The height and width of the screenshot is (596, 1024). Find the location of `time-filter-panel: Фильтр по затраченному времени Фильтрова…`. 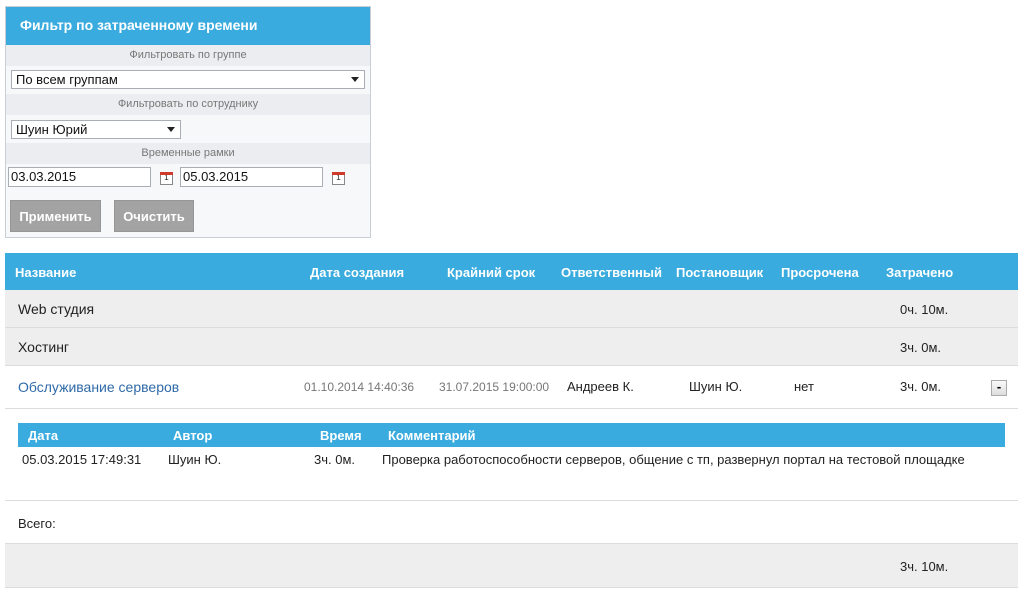

time-filter-panel: Фильтр по затраченному времени Фильтрова… is located at coordinates (188, 122).